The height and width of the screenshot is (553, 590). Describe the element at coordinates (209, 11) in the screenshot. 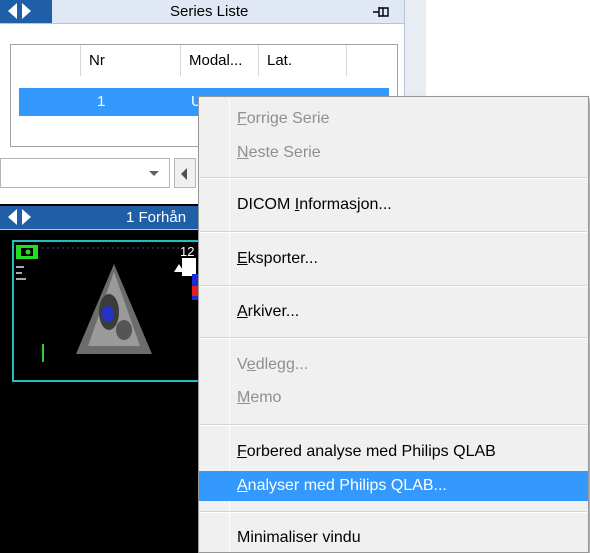

I see `series-panel-title-text: Series Liste` at that location.